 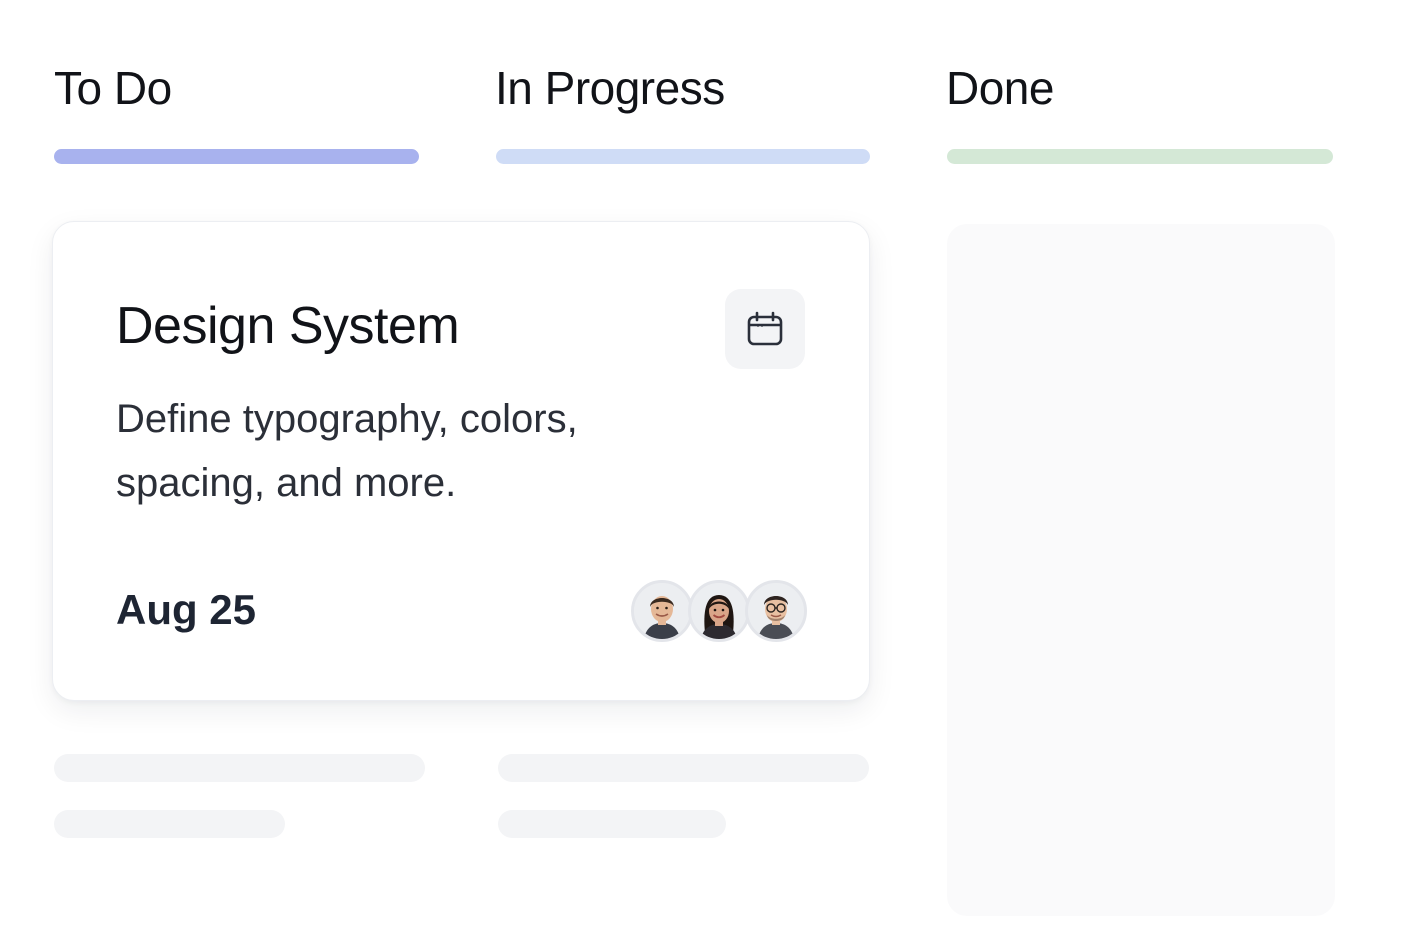 What do you see at coordinates (288, 326) in the screenshot?
I see `card-title: Design System` at bounding box center [288, 326].